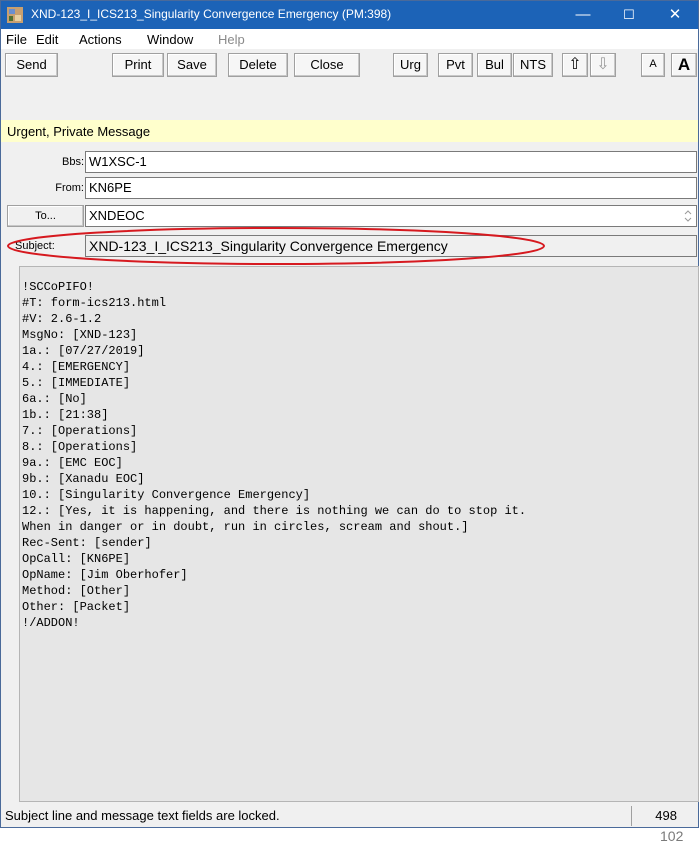  What do you see at coordinates (653, 65) in the screenshot?
I see `font-smaller-button: A` at bounding box center [653, 65].